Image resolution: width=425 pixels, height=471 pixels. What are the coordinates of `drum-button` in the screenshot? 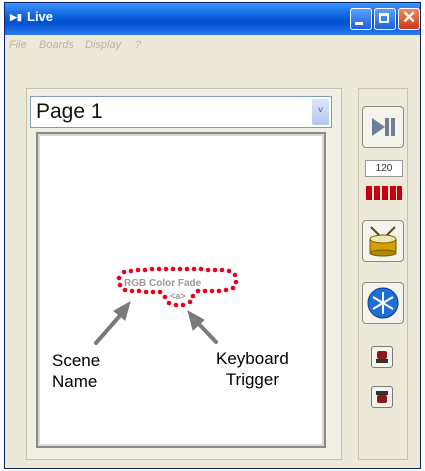 It's located at (383, 241).